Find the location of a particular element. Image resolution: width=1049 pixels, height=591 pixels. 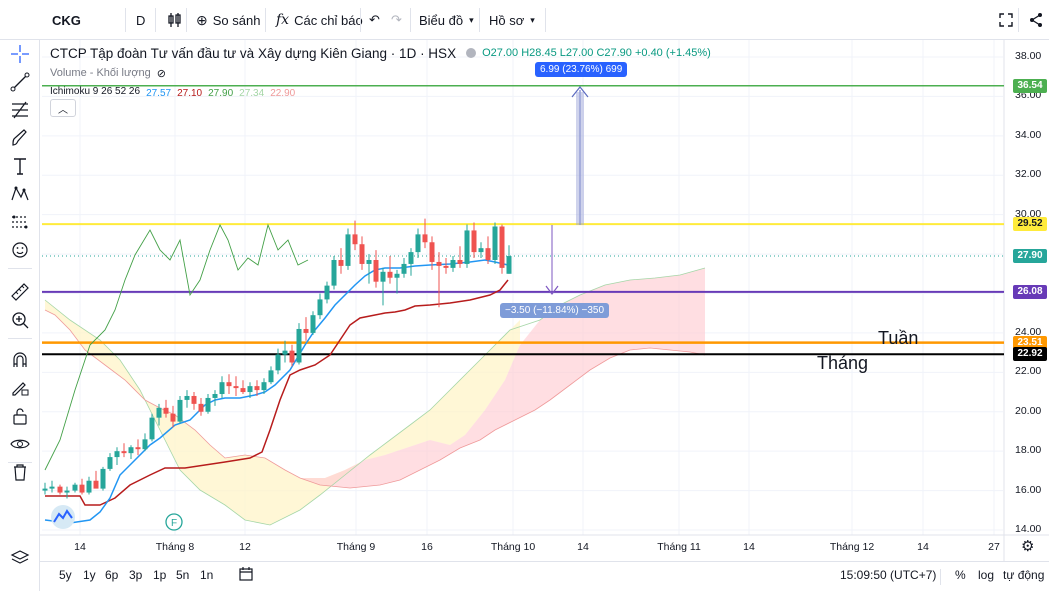

range-button-6p: 6p is located at coordinates (111, 575).